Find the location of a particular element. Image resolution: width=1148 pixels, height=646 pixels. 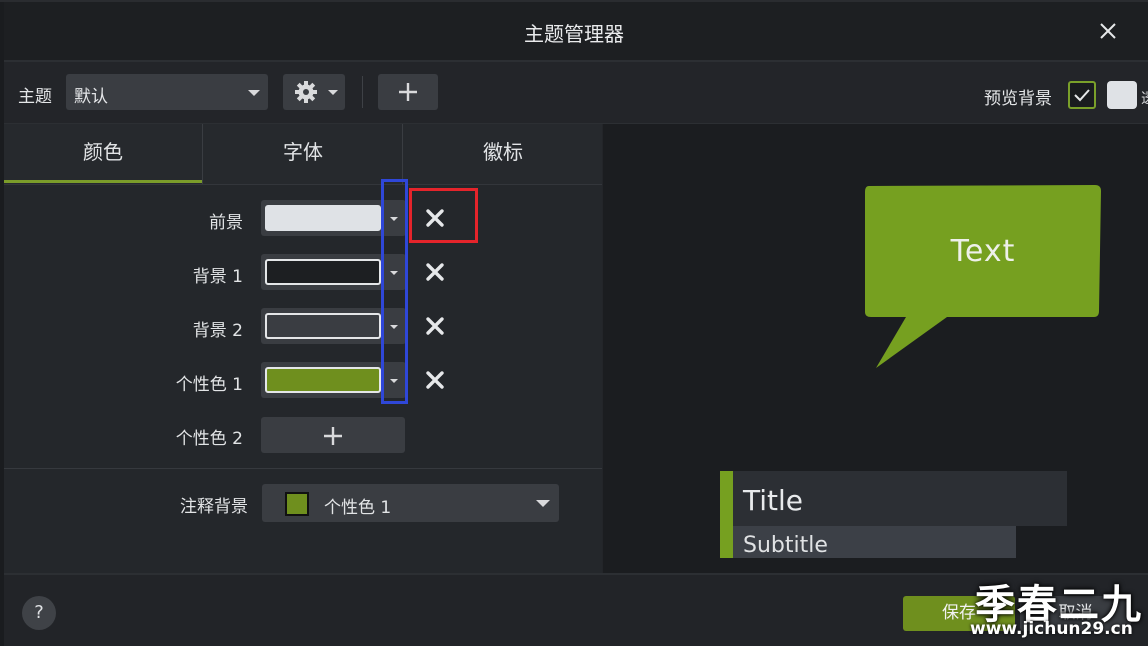

gear-icon is located at coordinates (306, 92).